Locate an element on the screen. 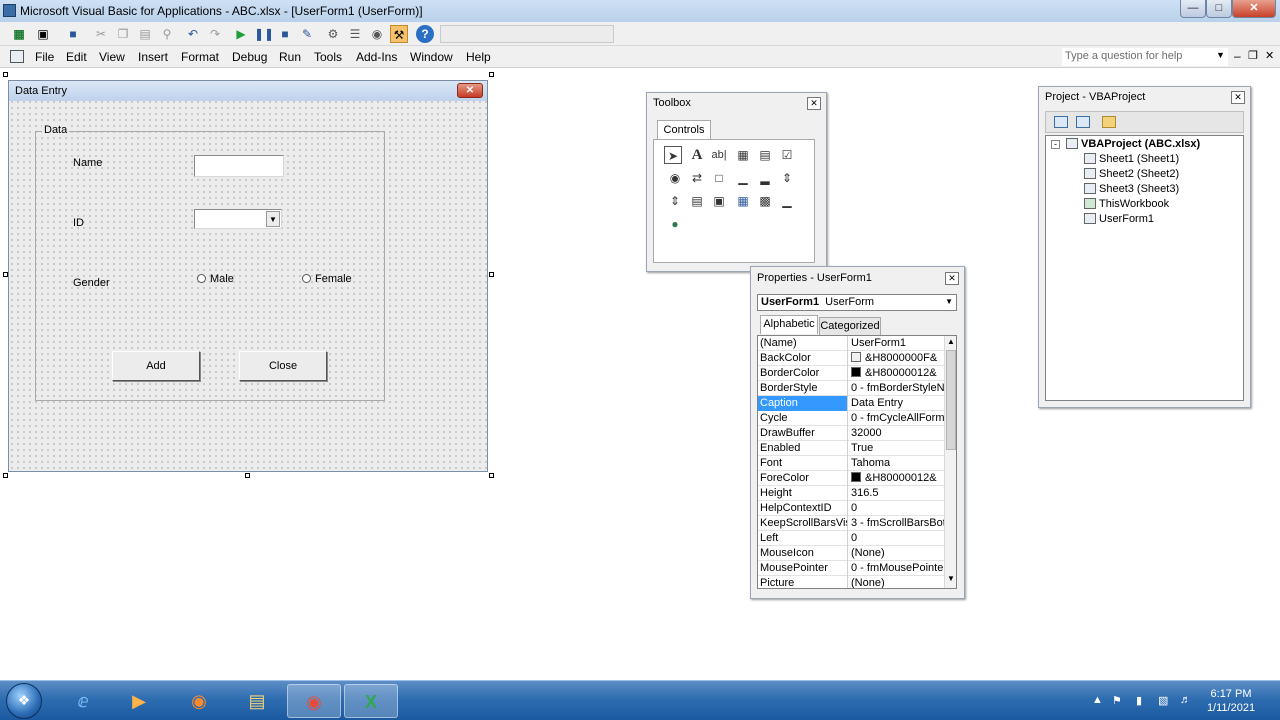 The height and width of the screenshot is (720, 1280). property-value: &H8000000F& is located at coordinates (896, 358).